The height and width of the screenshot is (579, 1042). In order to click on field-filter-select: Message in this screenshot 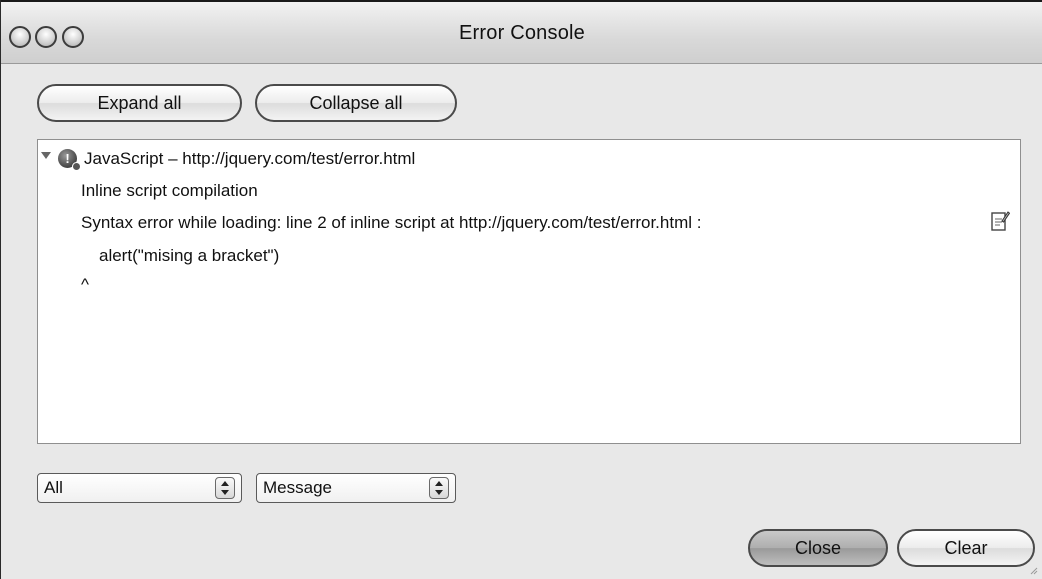, I will do `click(356, 488)`.